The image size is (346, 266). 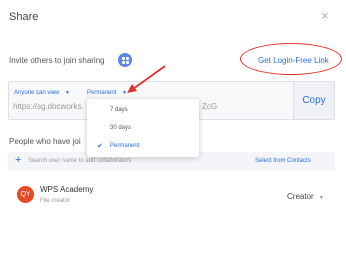 I want to click on expiry-dropdown: Permanent ▼, so click(x=107, y=93).